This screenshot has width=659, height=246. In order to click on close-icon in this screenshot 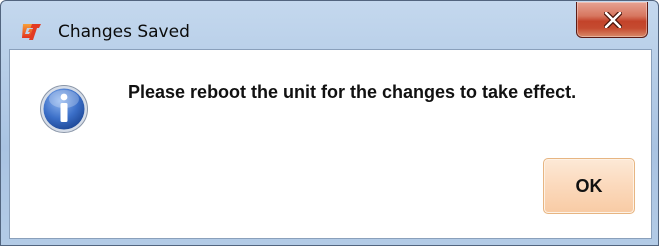, I will do `click(613, 20)`.